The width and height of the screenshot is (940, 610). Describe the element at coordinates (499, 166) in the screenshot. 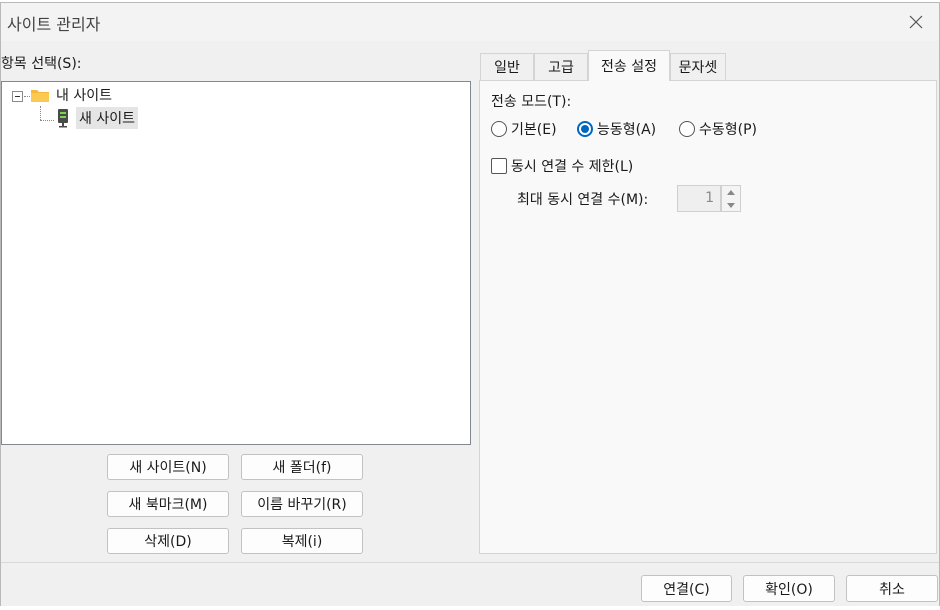

I see `checkbox-unchecked-icon` at that location.